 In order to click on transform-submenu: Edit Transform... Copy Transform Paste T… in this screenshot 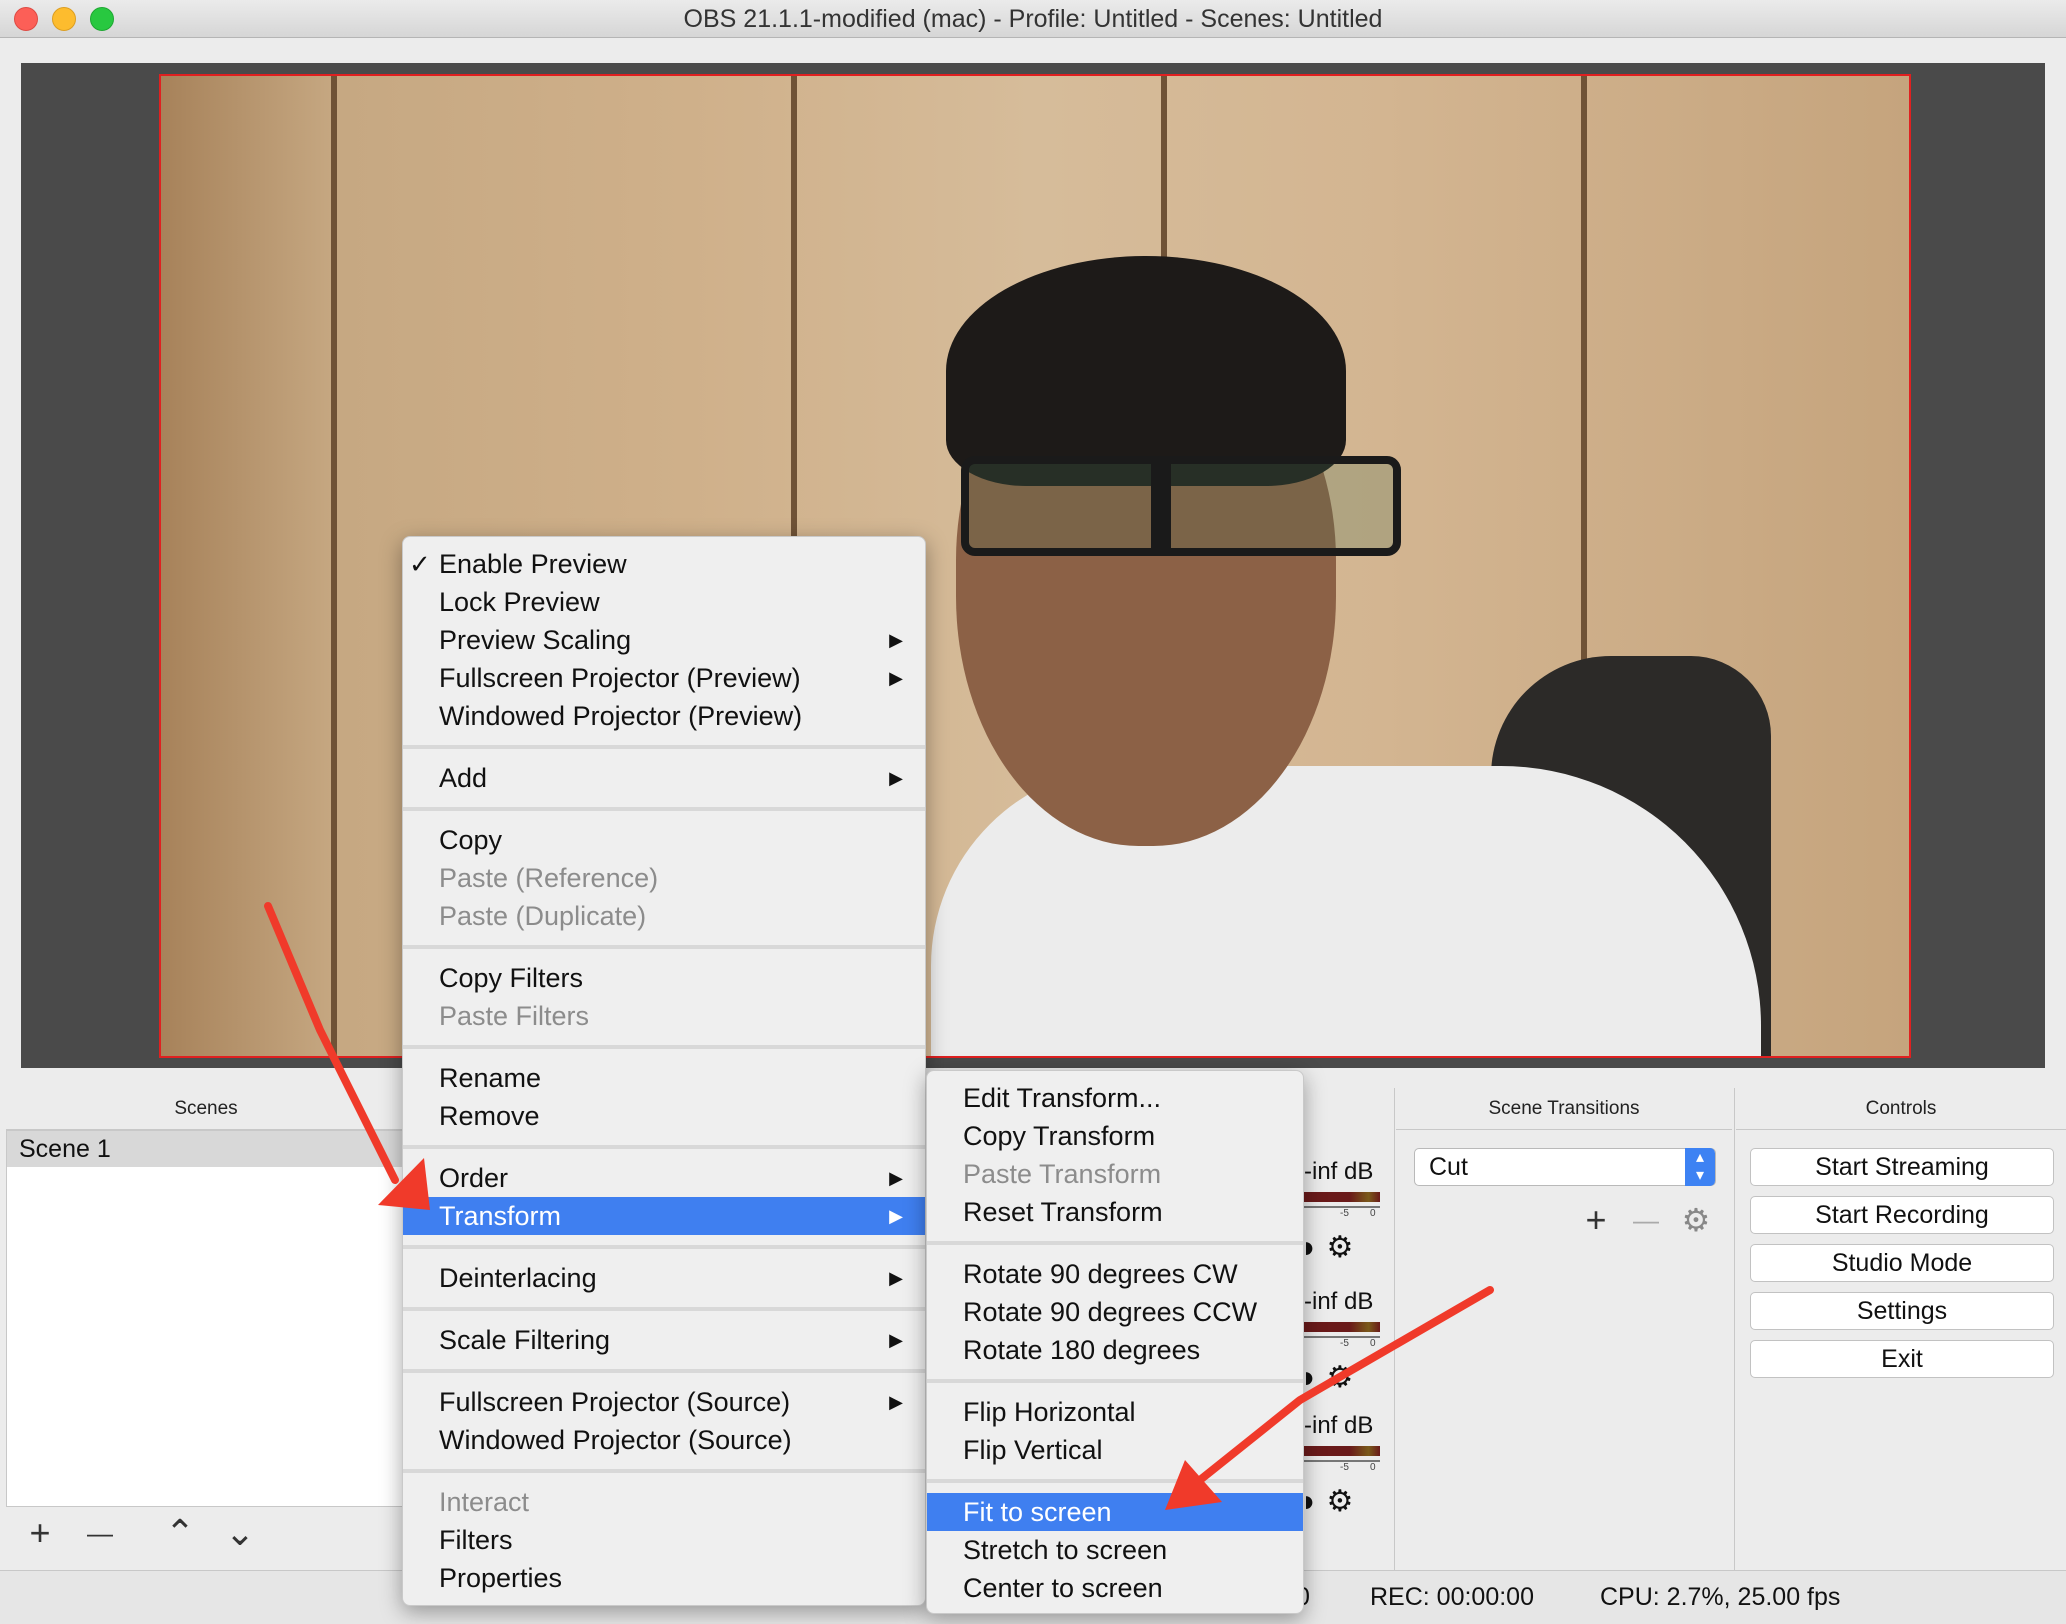, I will do `click(1115, 1342)`.